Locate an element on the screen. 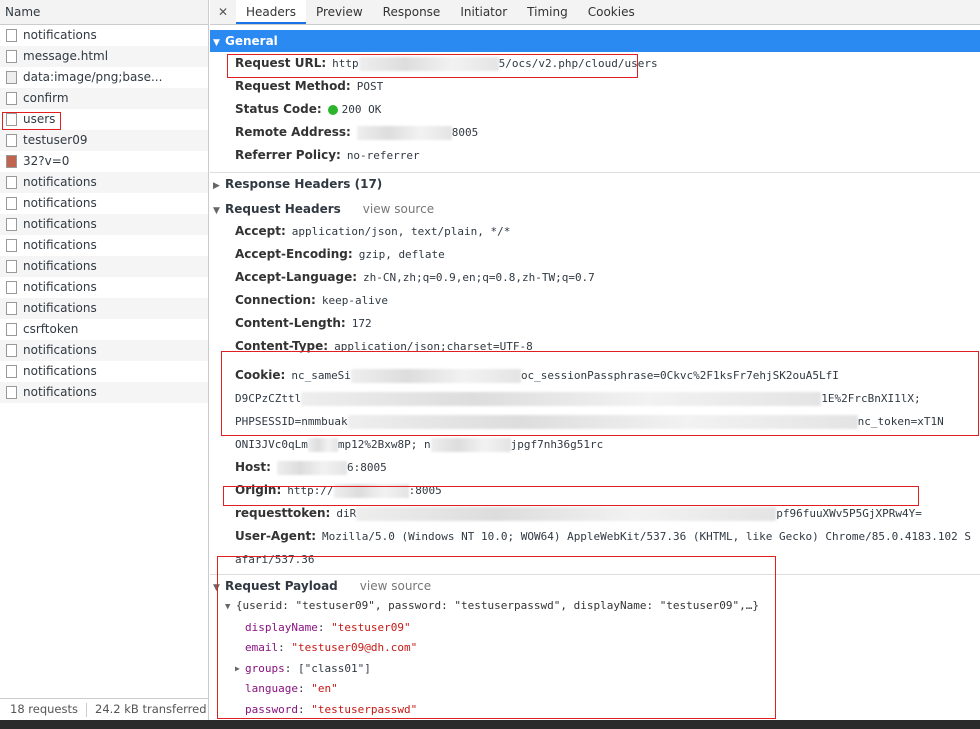 The width and height of the screenshot is (980, 729). status-dot-icon is located at coordinates (332, 109).